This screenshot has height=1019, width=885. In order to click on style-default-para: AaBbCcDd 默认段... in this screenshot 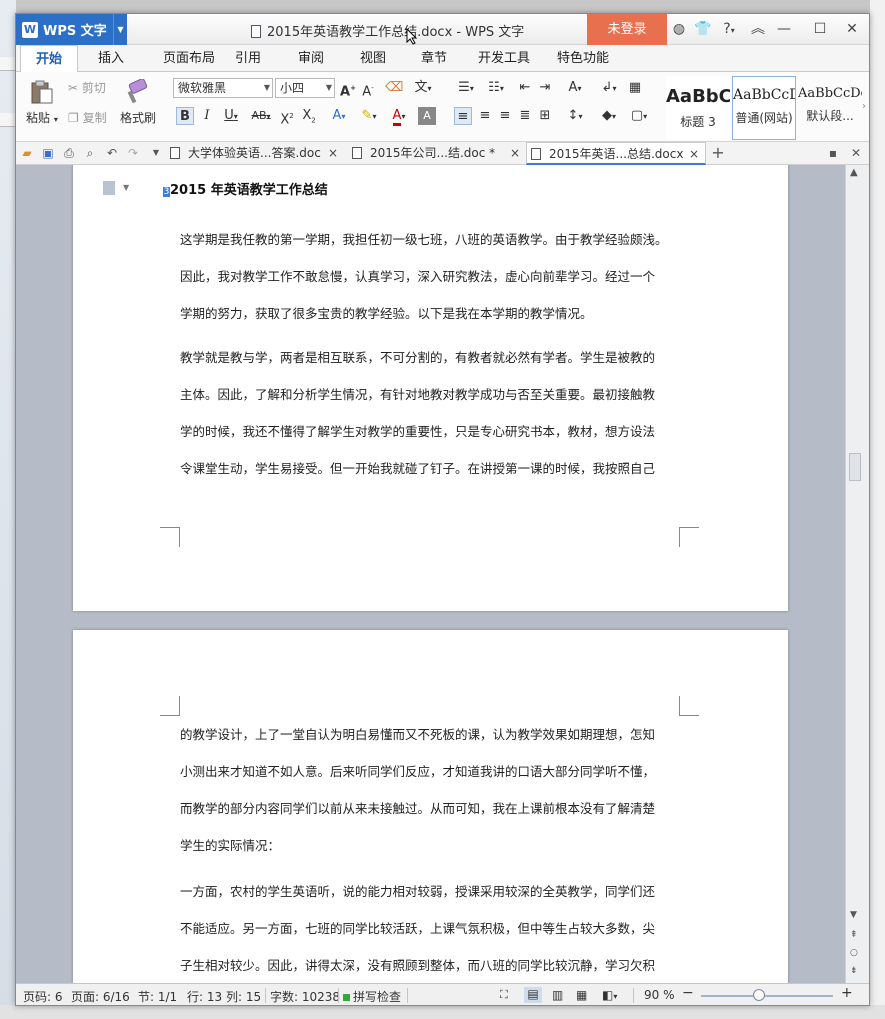, I will do `click(830, 108)`.